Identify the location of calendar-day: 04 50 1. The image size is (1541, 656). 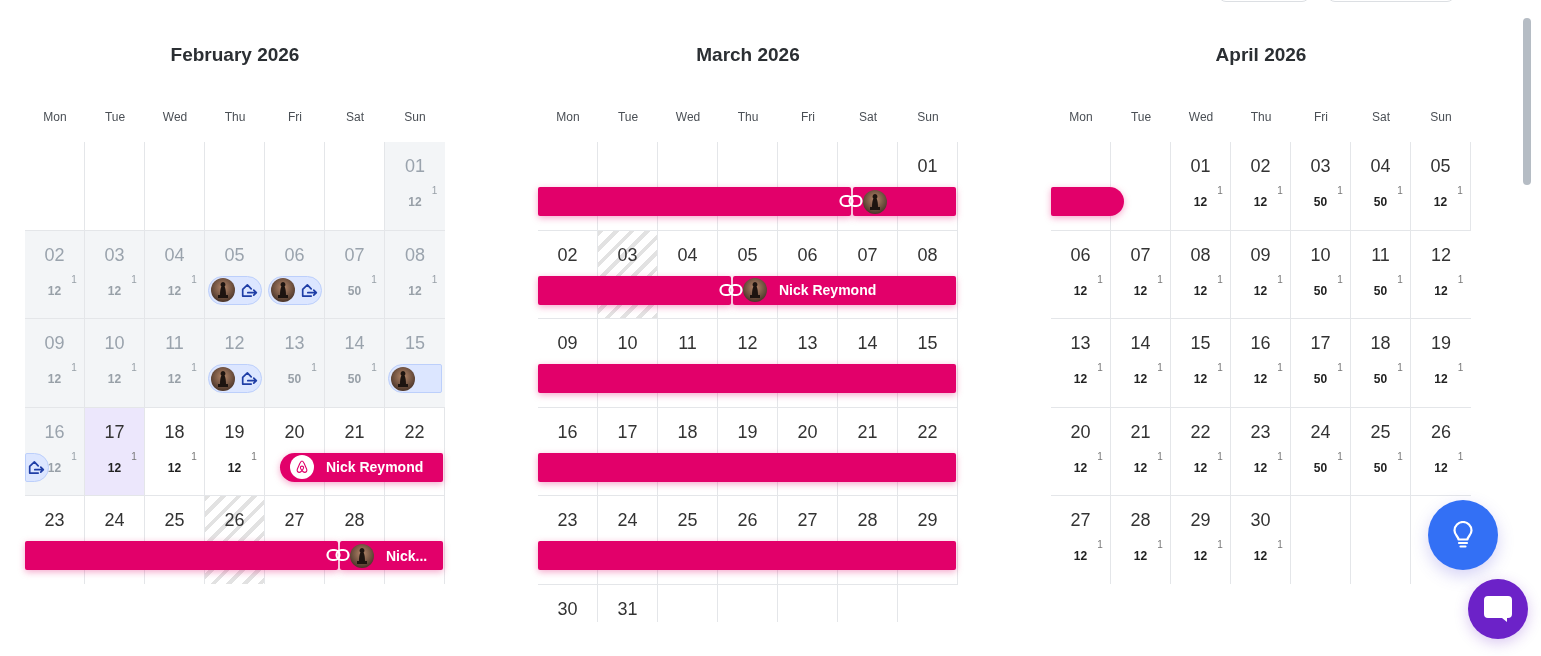
(1381, 186).